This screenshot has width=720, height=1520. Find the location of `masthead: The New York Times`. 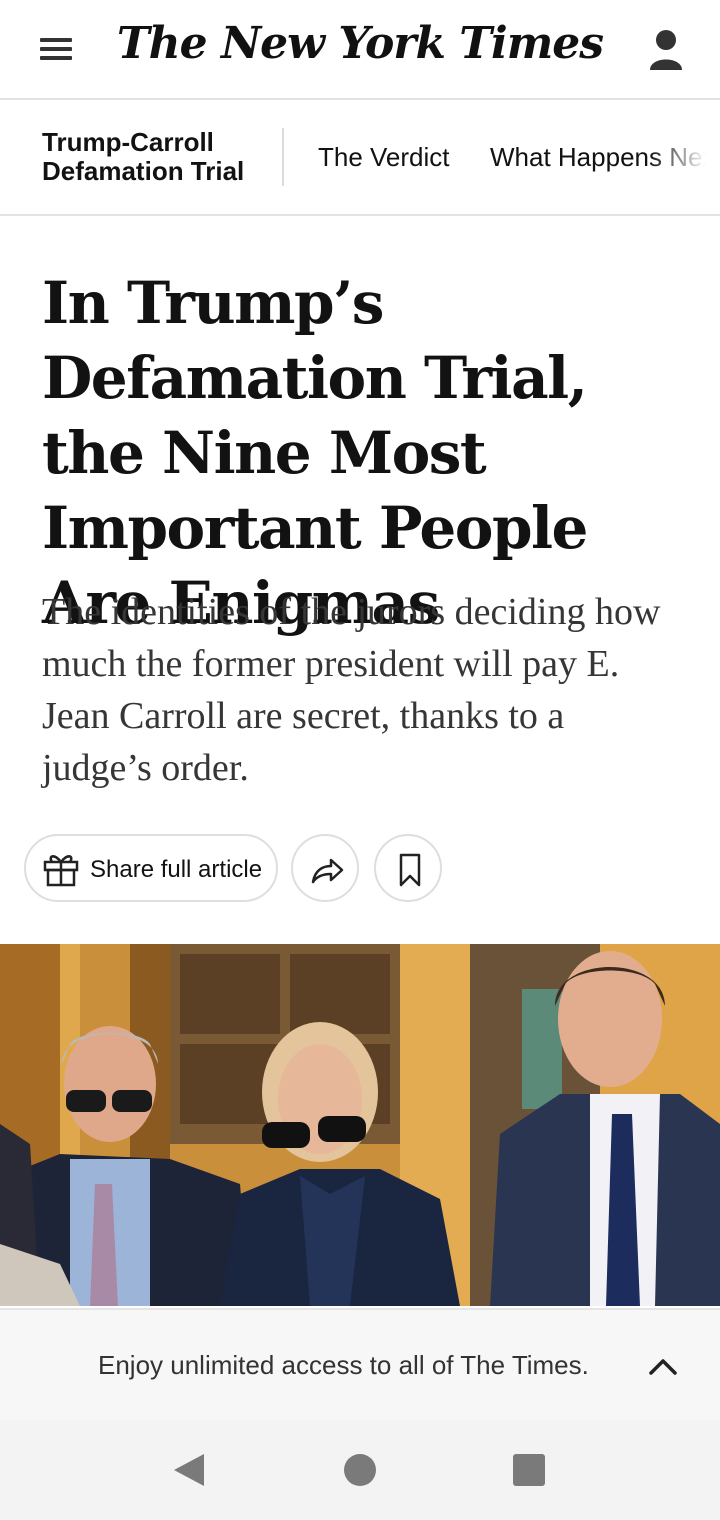

masthead: The New York Times is located at coordinates (360, 50).